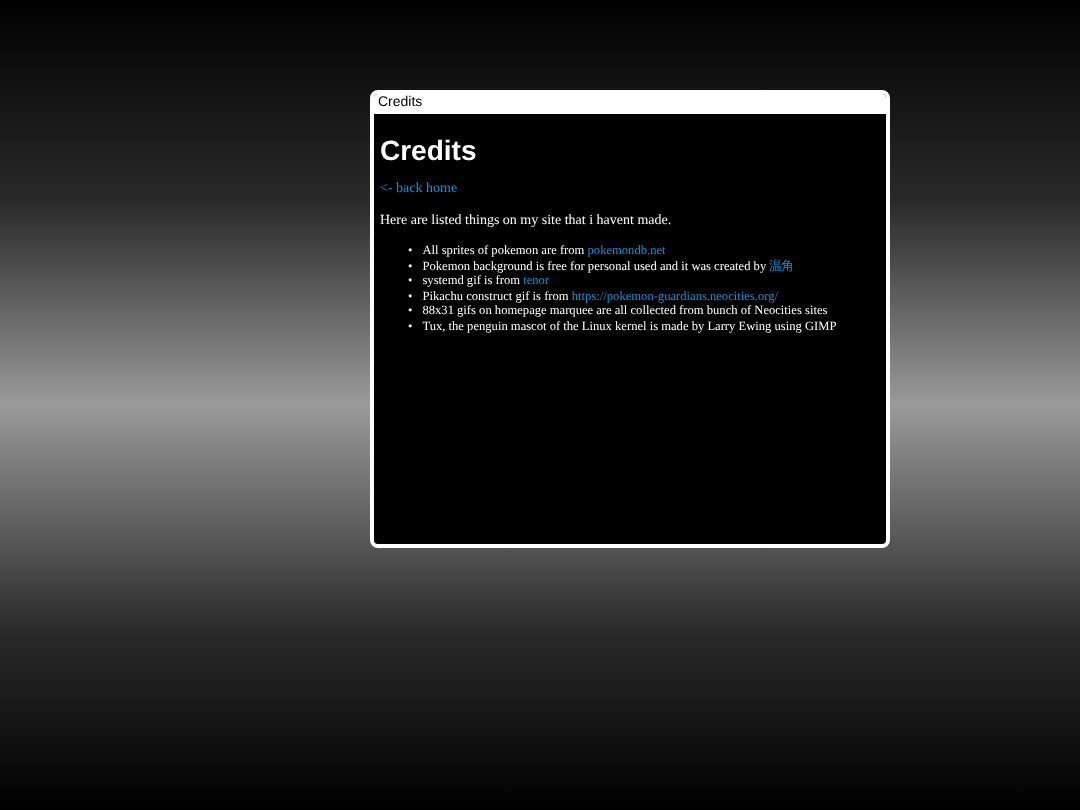 Image resolution: width=1080 pixels, height=810 pixels. Describe the element at coordinates (429, 150) in the screenshot. I see `page-heading: Credits` at that location.